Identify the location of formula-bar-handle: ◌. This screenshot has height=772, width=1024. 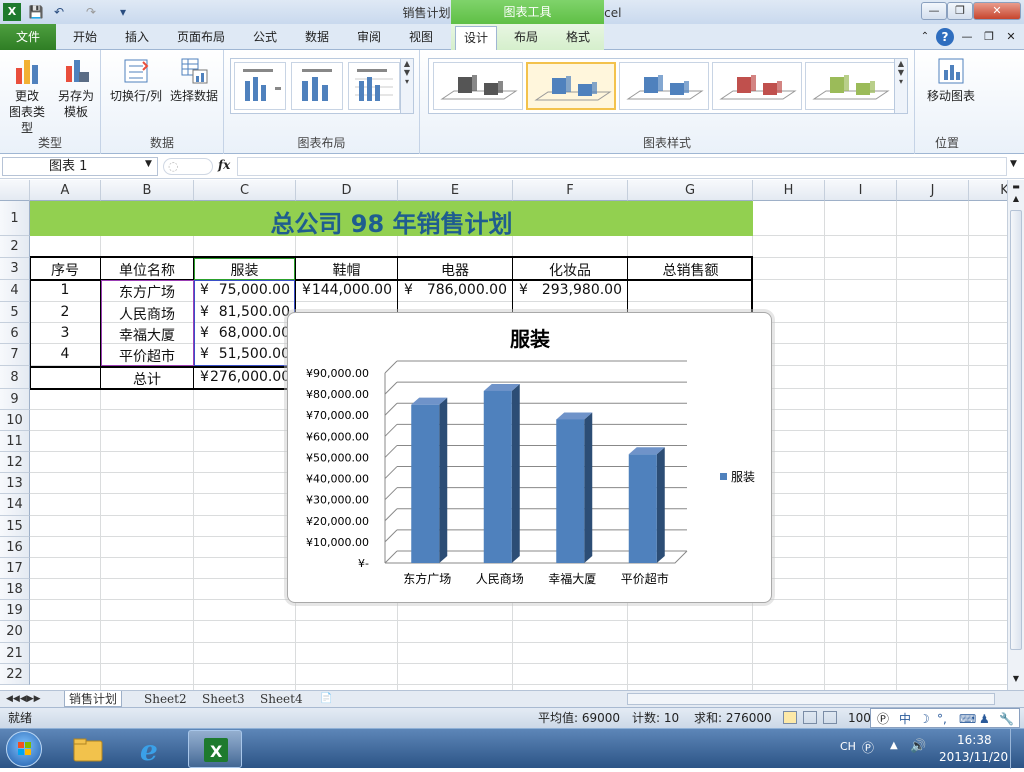
(188, 166).